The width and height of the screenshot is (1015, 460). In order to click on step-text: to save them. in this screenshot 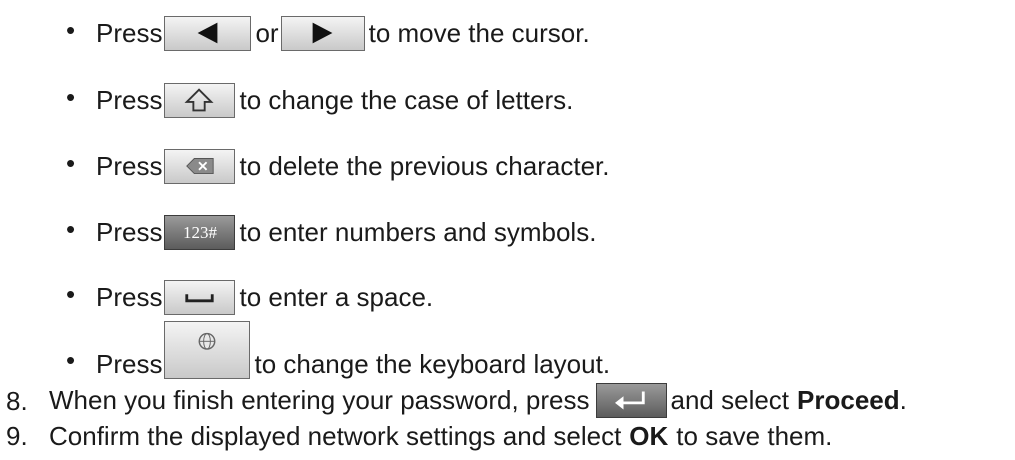, I will do `click(754, 436)`.